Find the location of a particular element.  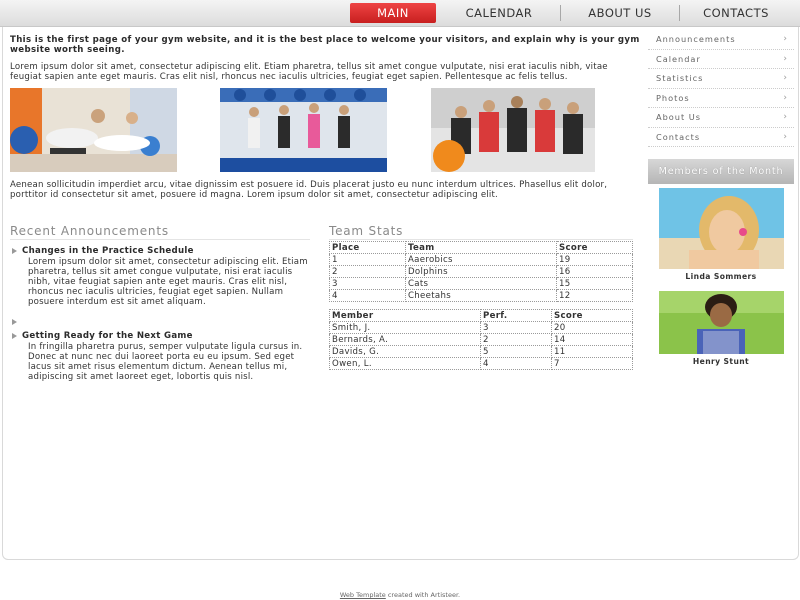

photo-stretching is located at coordinates (93, 130).